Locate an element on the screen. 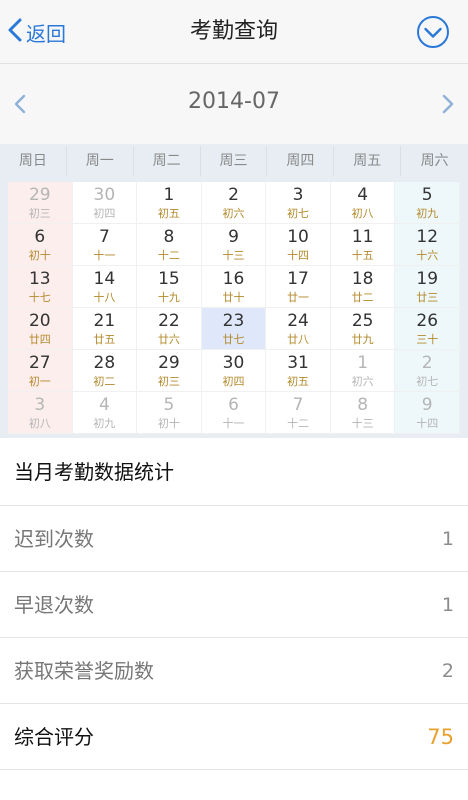 Image resolution: width=468 pixels, height=800 pixels. day-number: 23 is located at coordinates (233, 321).